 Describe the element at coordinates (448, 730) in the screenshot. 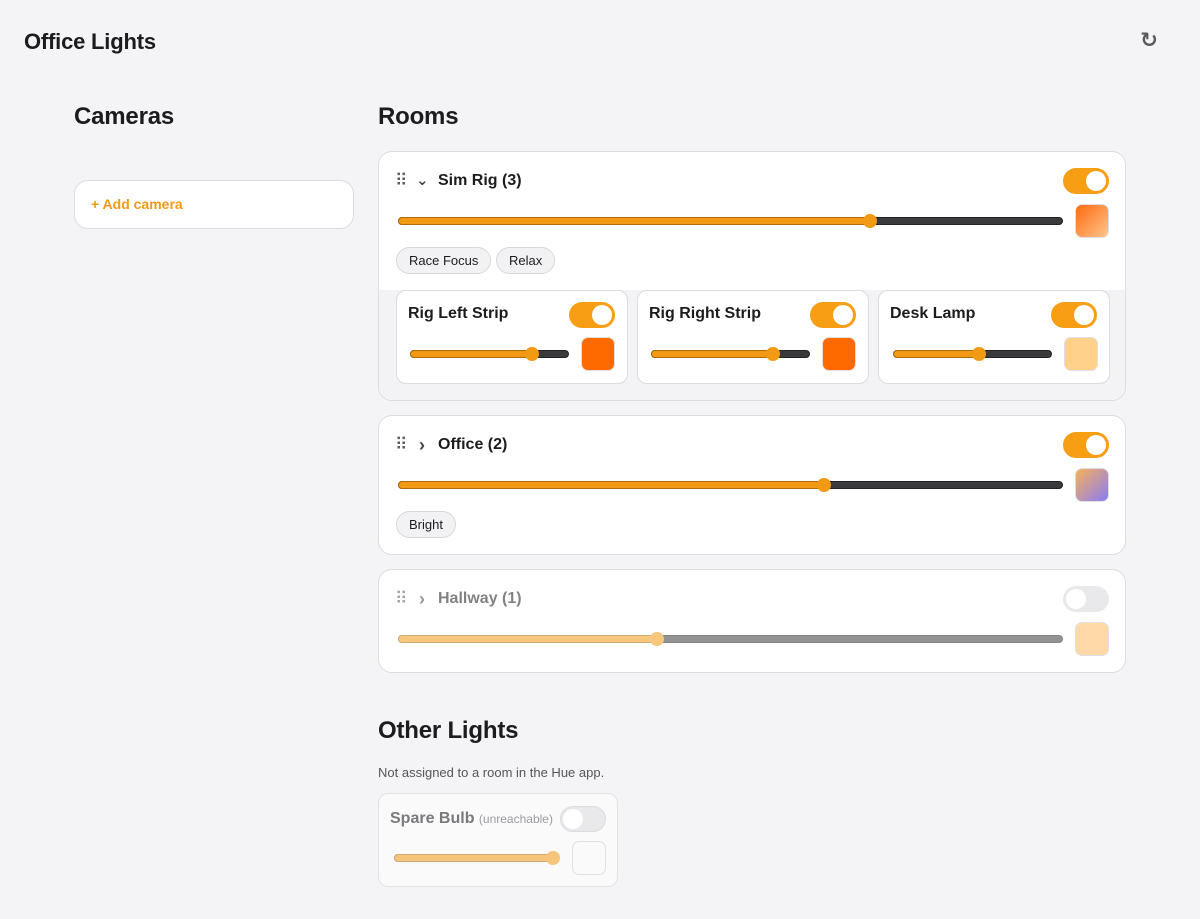

I see `other-lights-title: Other Lights` at that location.